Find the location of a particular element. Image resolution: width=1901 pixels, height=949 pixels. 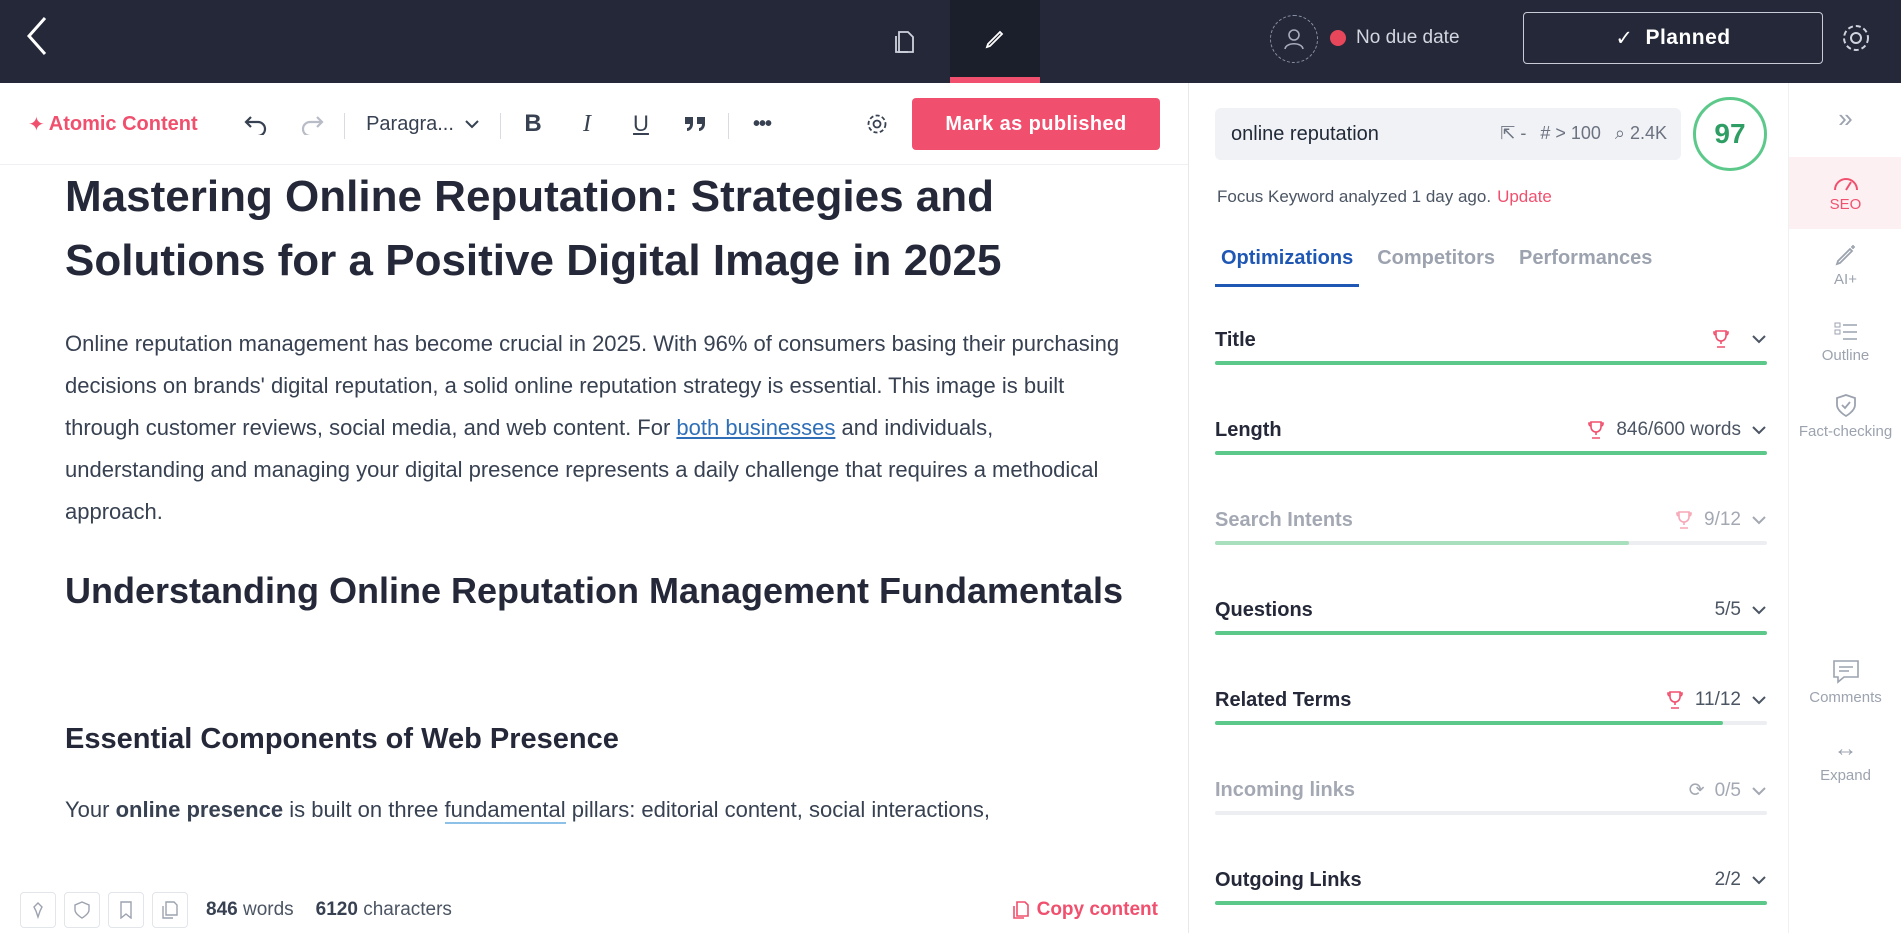

quote-icon is located at coordinates (695, 124).